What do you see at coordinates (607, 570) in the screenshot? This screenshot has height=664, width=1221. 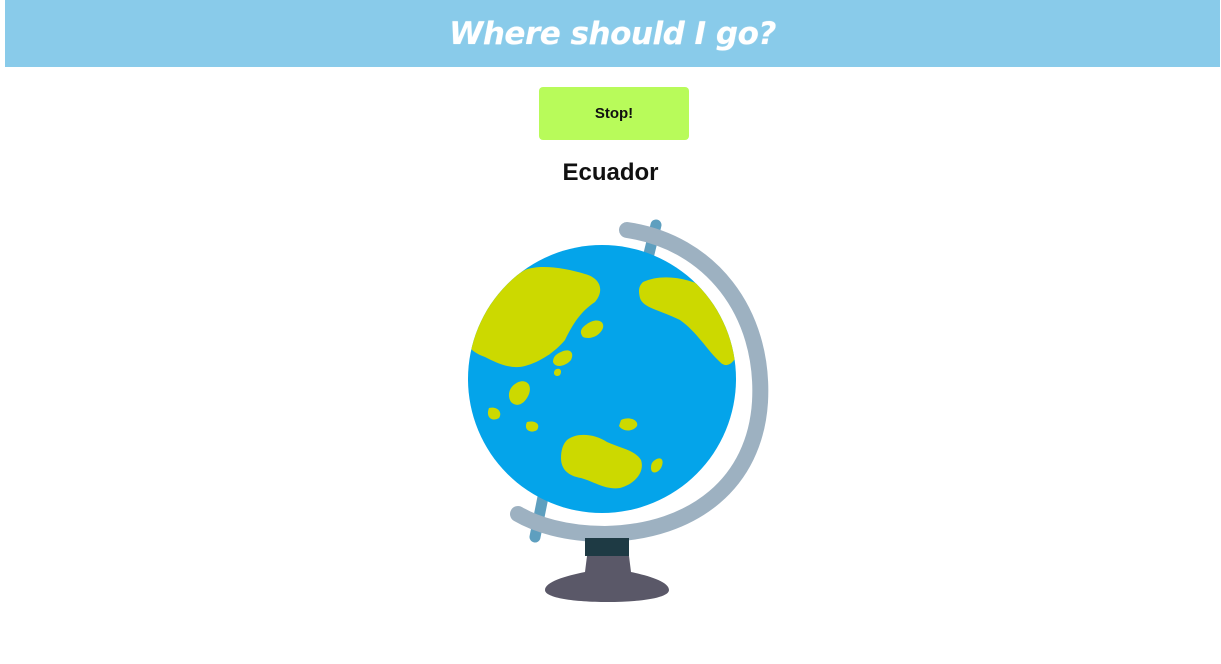 I see `globe-stand` at bounding box center [607, 570].